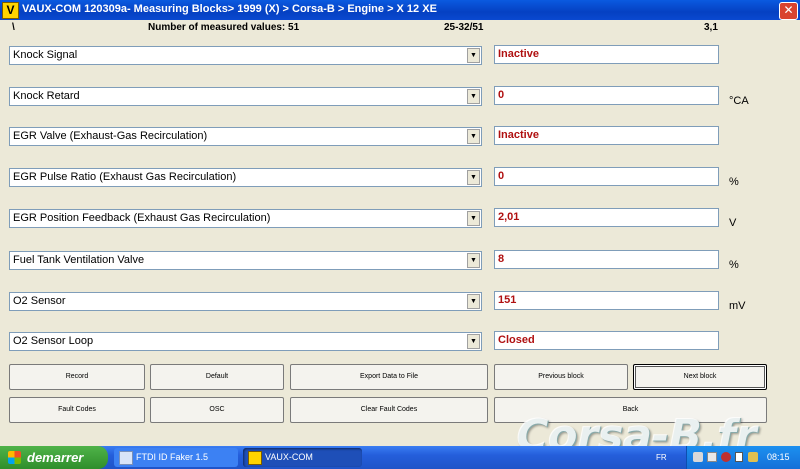 Image resolution: width=800 pixels, height=469 pixels. I want to click on tray-network-icon, so click(712, 457).